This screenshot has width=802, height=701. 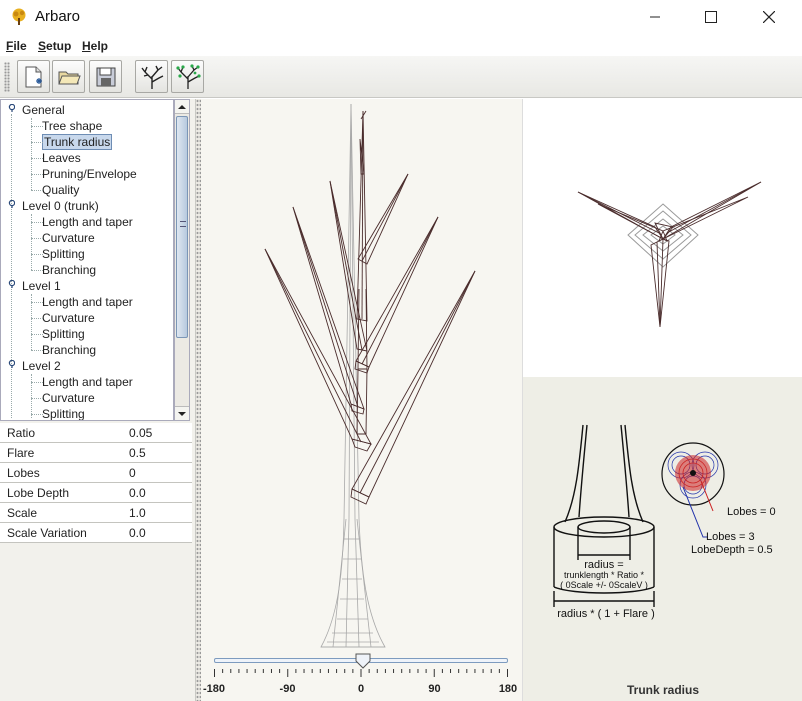 What do you see at coordinates (751, 512) in the screenshot?
I see `lobes-zero-label: Lobes = 0` at bounding box center [751, 512].